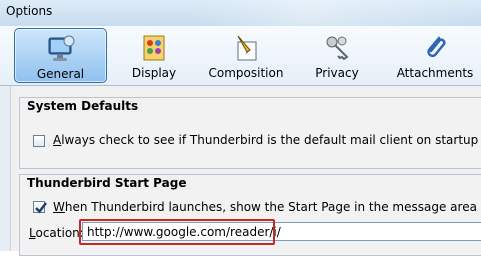 The image size is (481, 256). I want to click on palette-icon, so click(154, 48).